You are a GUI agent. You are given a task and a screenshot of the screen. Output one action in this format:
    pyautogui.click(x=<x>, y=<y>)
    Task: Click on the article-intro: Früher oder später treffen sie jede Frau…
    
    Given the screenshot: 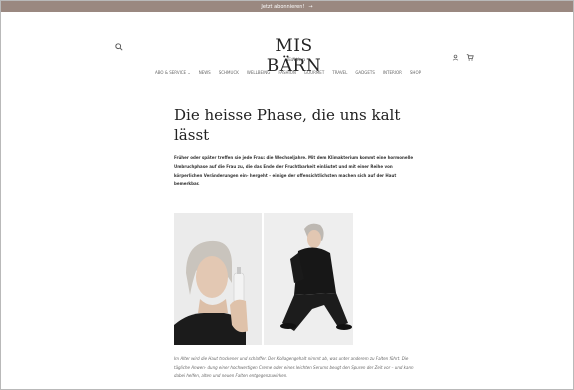 What is the action you would take?
    pyautogui.click(x=294, y=171)
    